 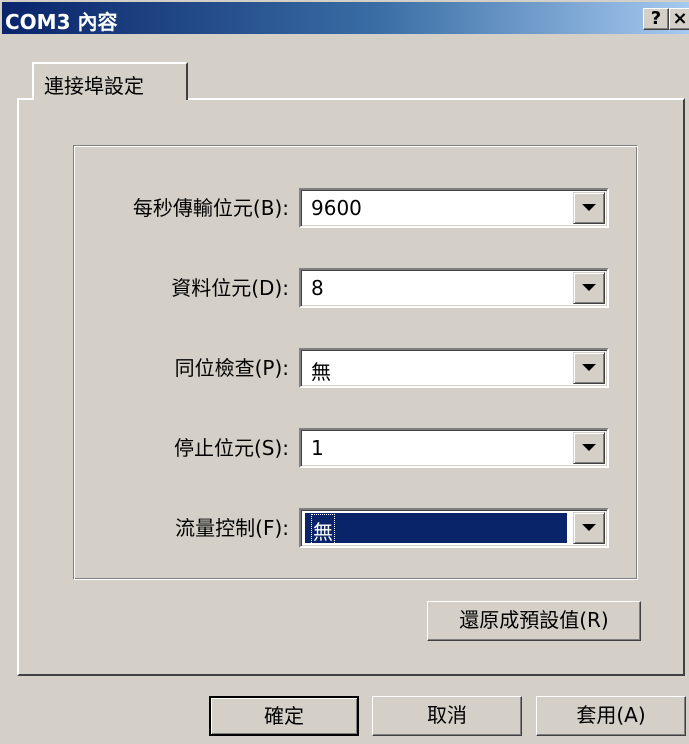 What do you see at coordinates (231, 448) in the screenshot?
I see `stop-bits-label: 停止位元(S):` at bounding box center [231, 448].